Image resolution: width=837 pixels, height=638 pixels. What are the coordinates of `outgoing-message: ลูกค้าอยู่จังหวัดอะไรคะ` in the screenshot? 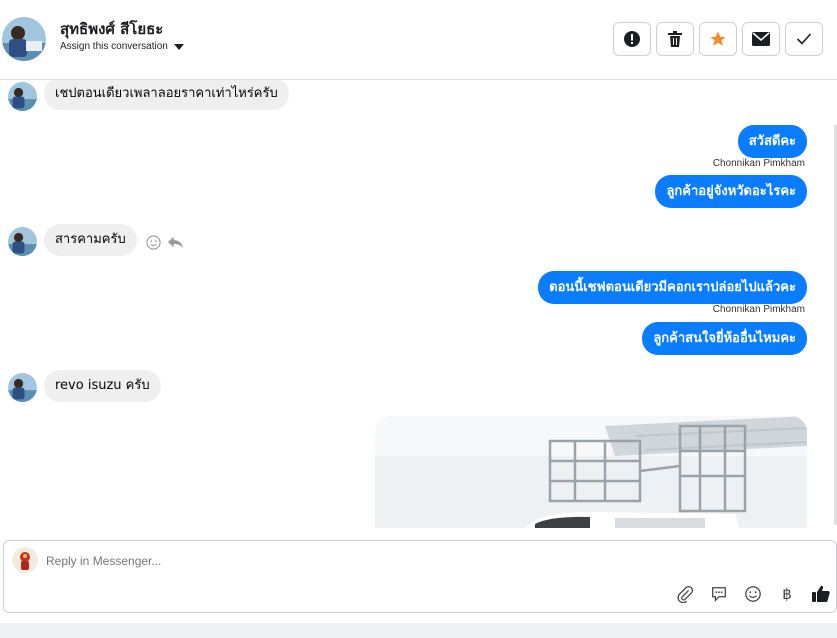 It's located at (731, 191).